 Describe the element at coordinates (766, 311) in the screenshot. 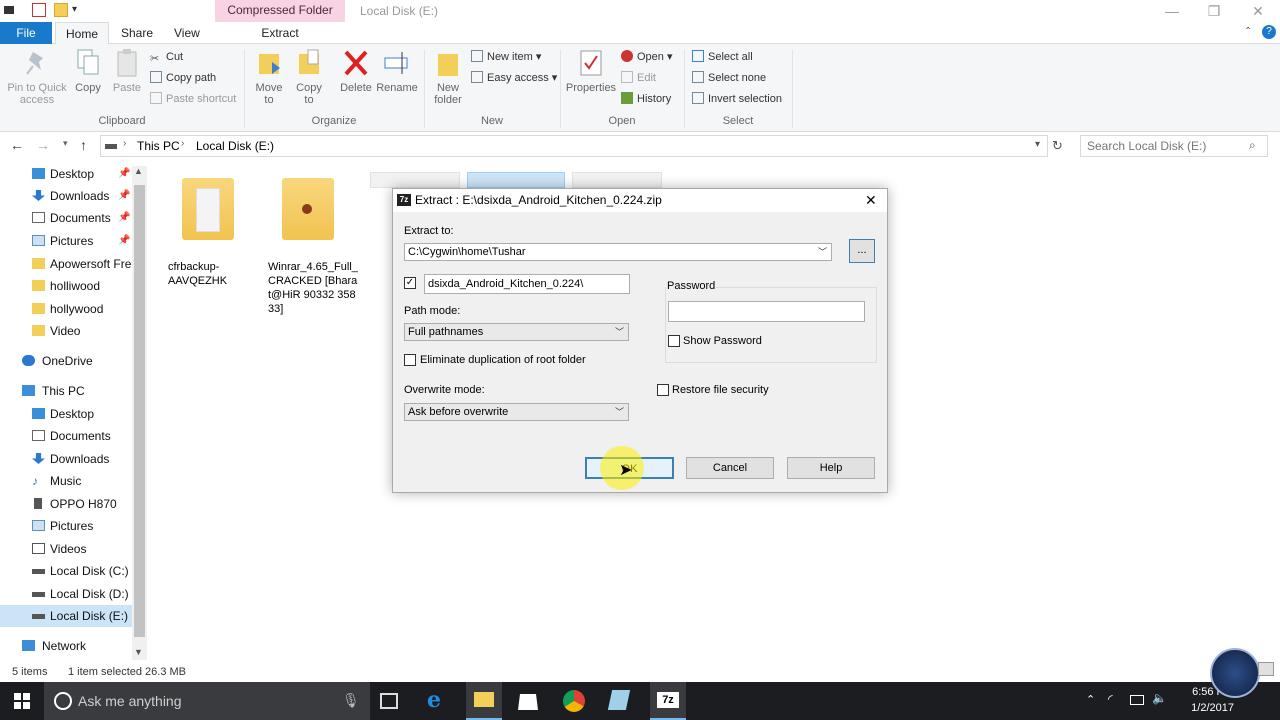

I see `password-input` at that location.